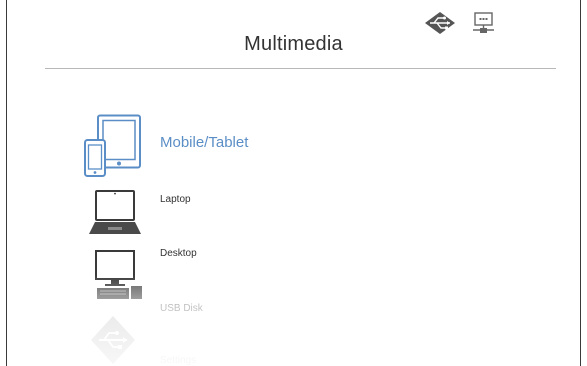 This screenshot has width=587, height=366. I want to click on mobile-tablet-icon, so click(115, 148).